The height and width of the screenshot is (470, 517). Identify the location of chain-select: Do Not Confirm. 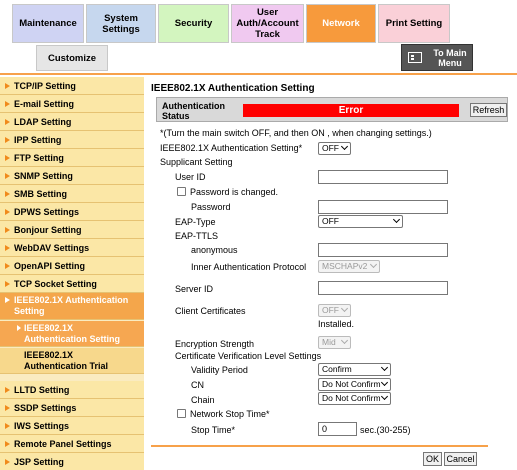
(354, 398).